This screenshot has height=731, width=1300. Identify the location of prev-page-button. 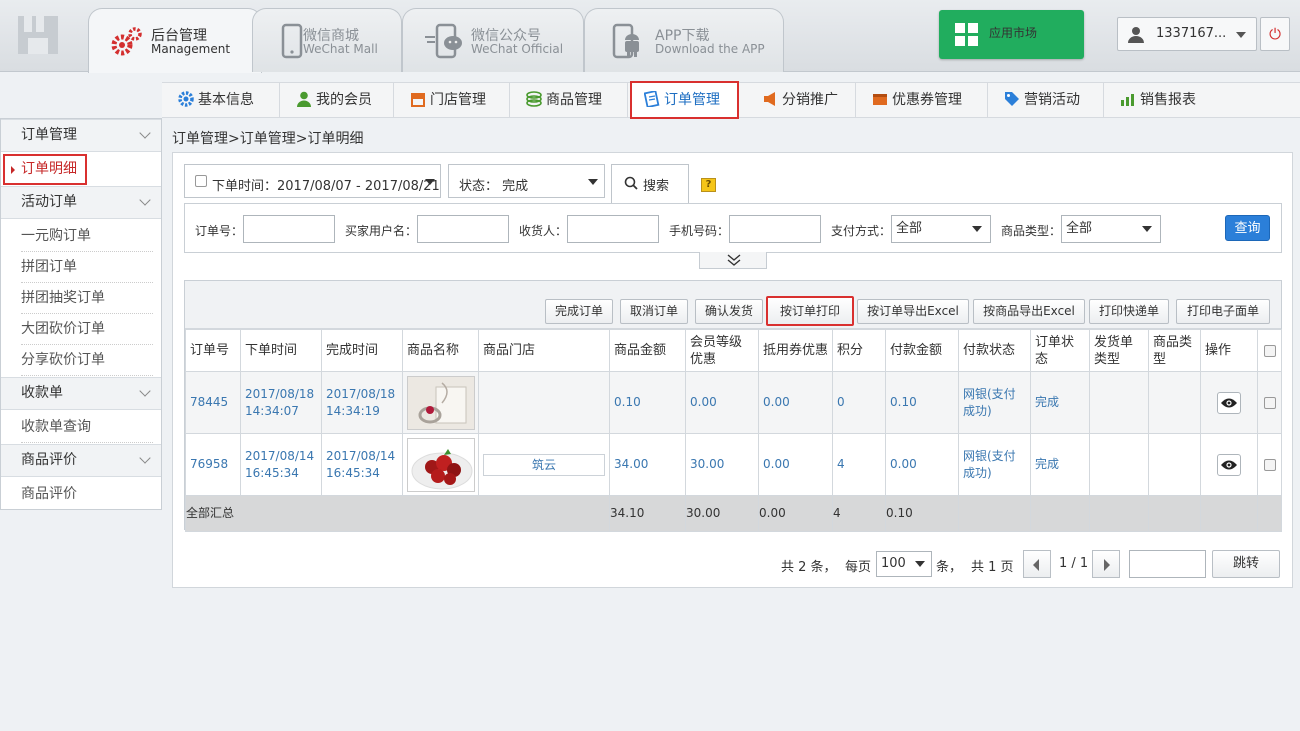
(1037, 564).